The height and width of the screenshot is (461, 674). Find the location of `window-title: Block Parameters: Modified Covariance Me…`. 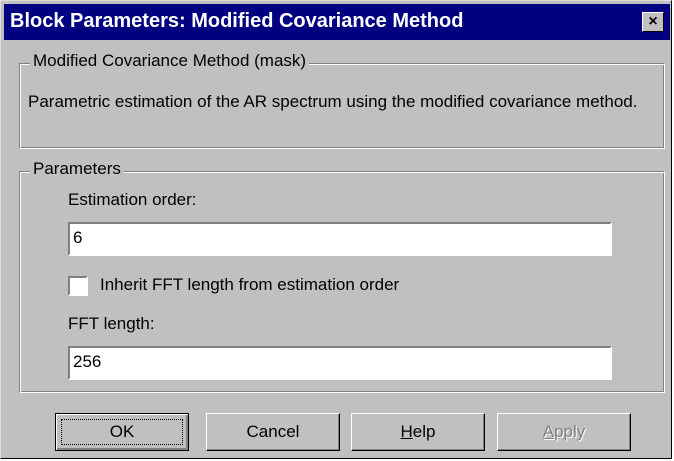

window-title: Block Parameters: Modified Covariance Me… is located at coordinates (237, 21).